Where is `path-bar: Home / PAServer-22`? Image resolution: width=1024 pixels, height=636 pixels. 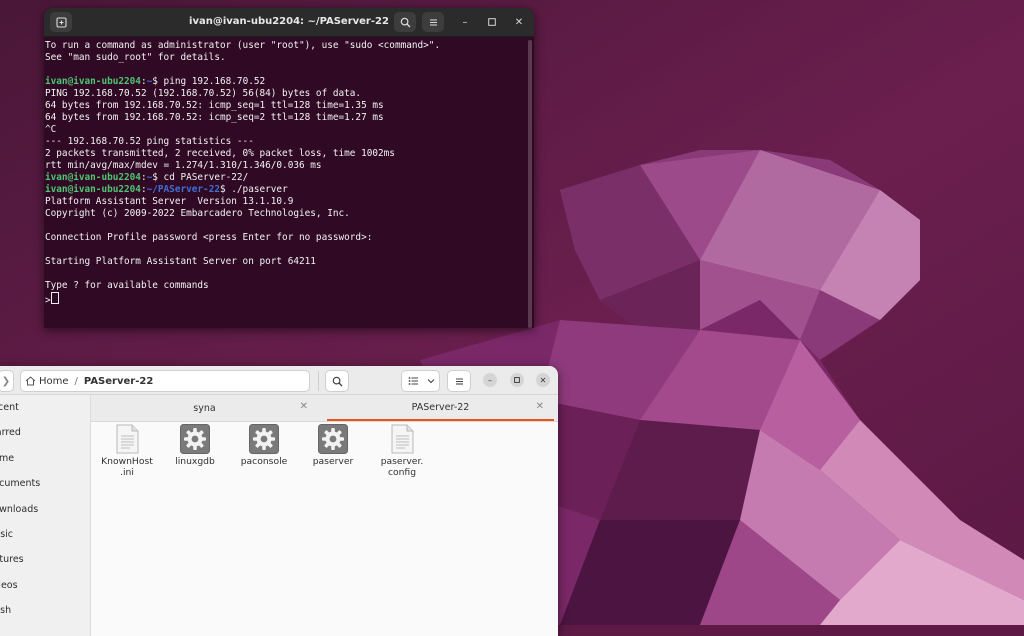
path-bar: Home / PAServer-22 is located at coordinates (175, 381).